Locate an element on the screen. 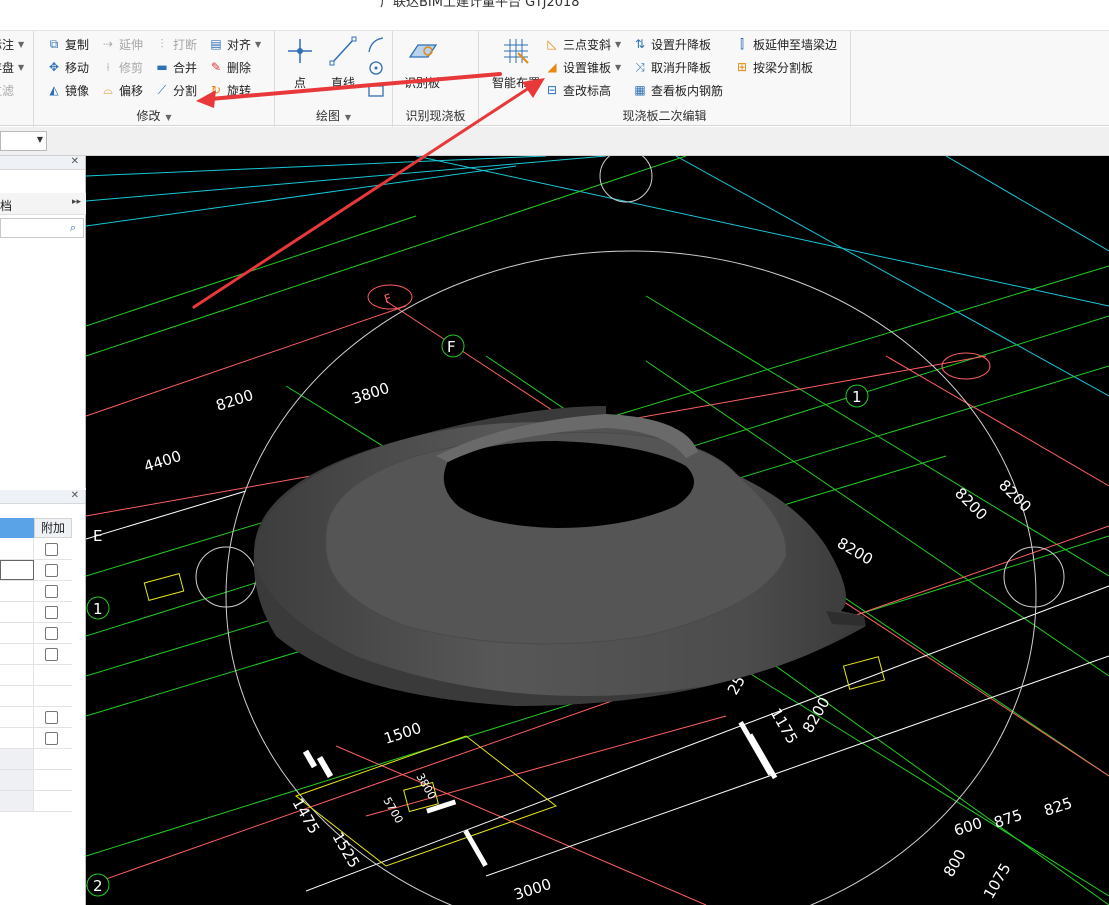 The image size is (1109, 905). break-button: ⫶ 打断 is located at coordinates (175, 44).